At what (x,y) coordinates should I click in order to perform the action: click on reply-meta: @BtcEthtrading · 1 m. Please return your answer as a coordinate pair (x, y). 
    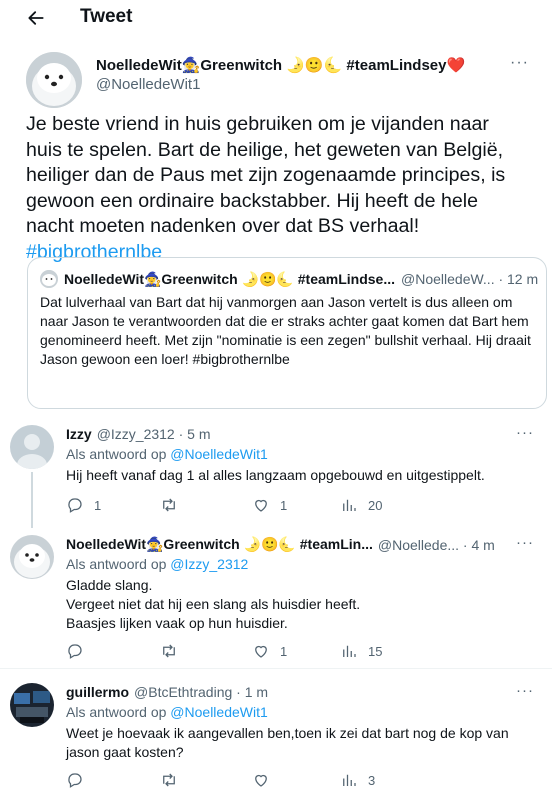
    Looking at the image, I should click on (201, 692).